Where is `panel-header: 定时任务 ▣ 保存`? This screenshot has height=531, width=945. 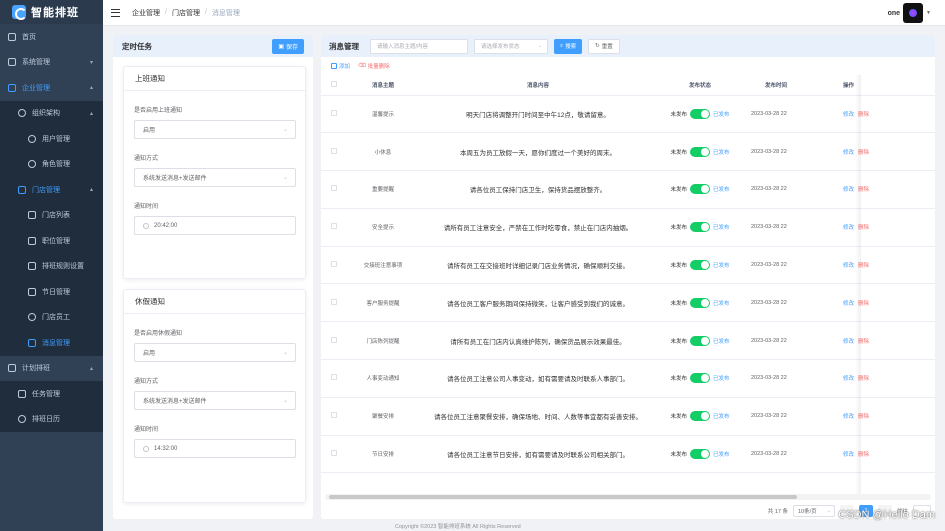
panel-header: 定时任务 ▣ 保存 is located at coordinates (213, 46).